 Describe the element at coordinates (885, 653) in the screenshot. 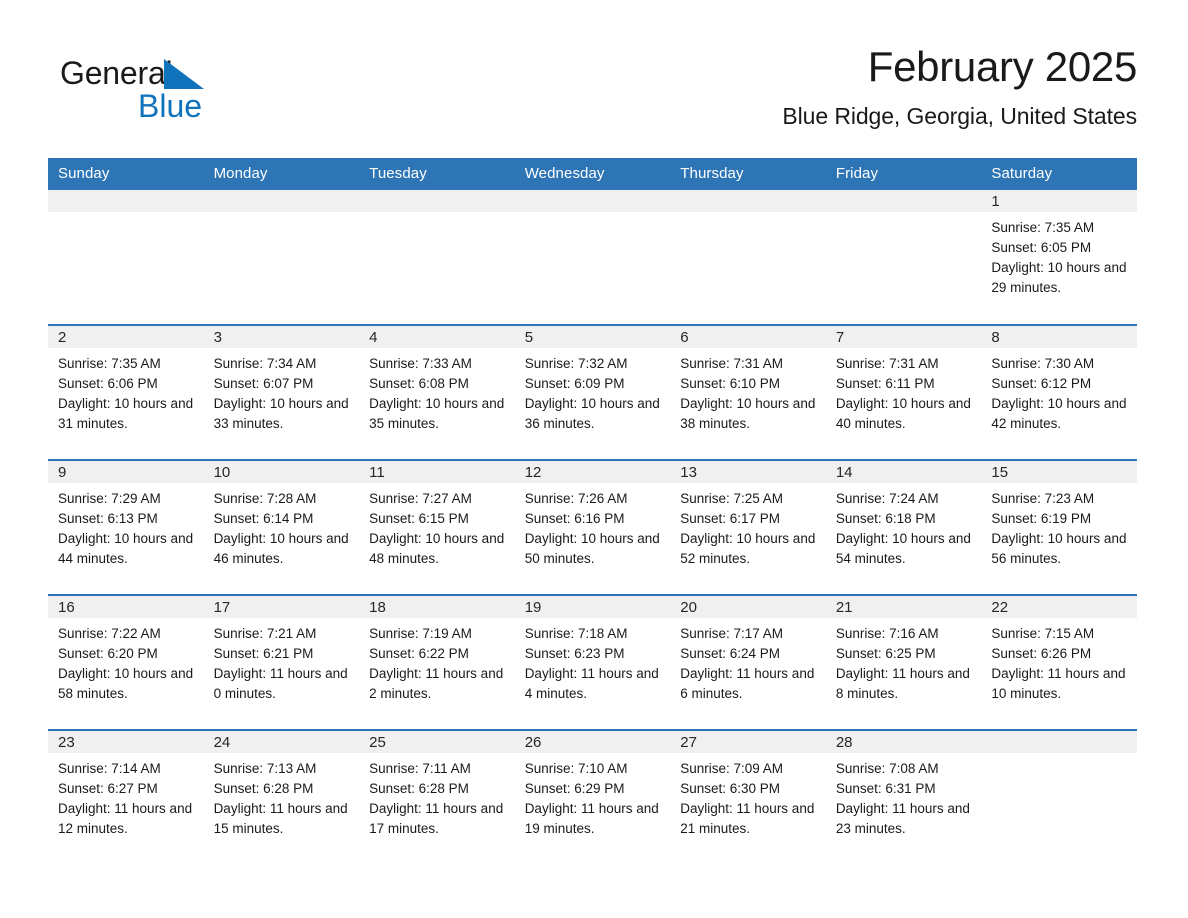

I see `sunset-text: Sunset: 6:25 PM` at that location.